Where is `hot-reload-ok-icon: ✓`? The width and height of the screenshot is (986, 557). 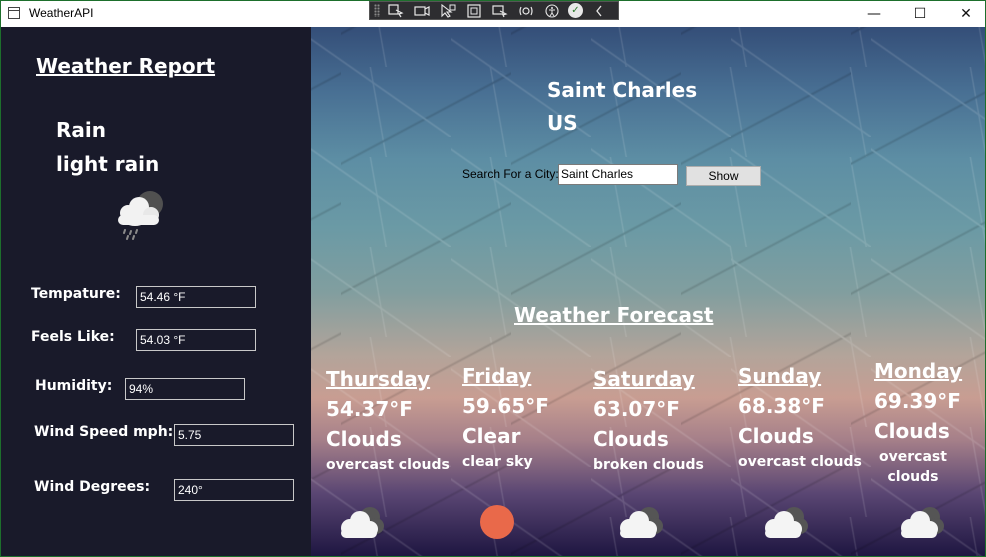
hot-reload-ok-icon: ✓ is located at coordinates (575, 10).